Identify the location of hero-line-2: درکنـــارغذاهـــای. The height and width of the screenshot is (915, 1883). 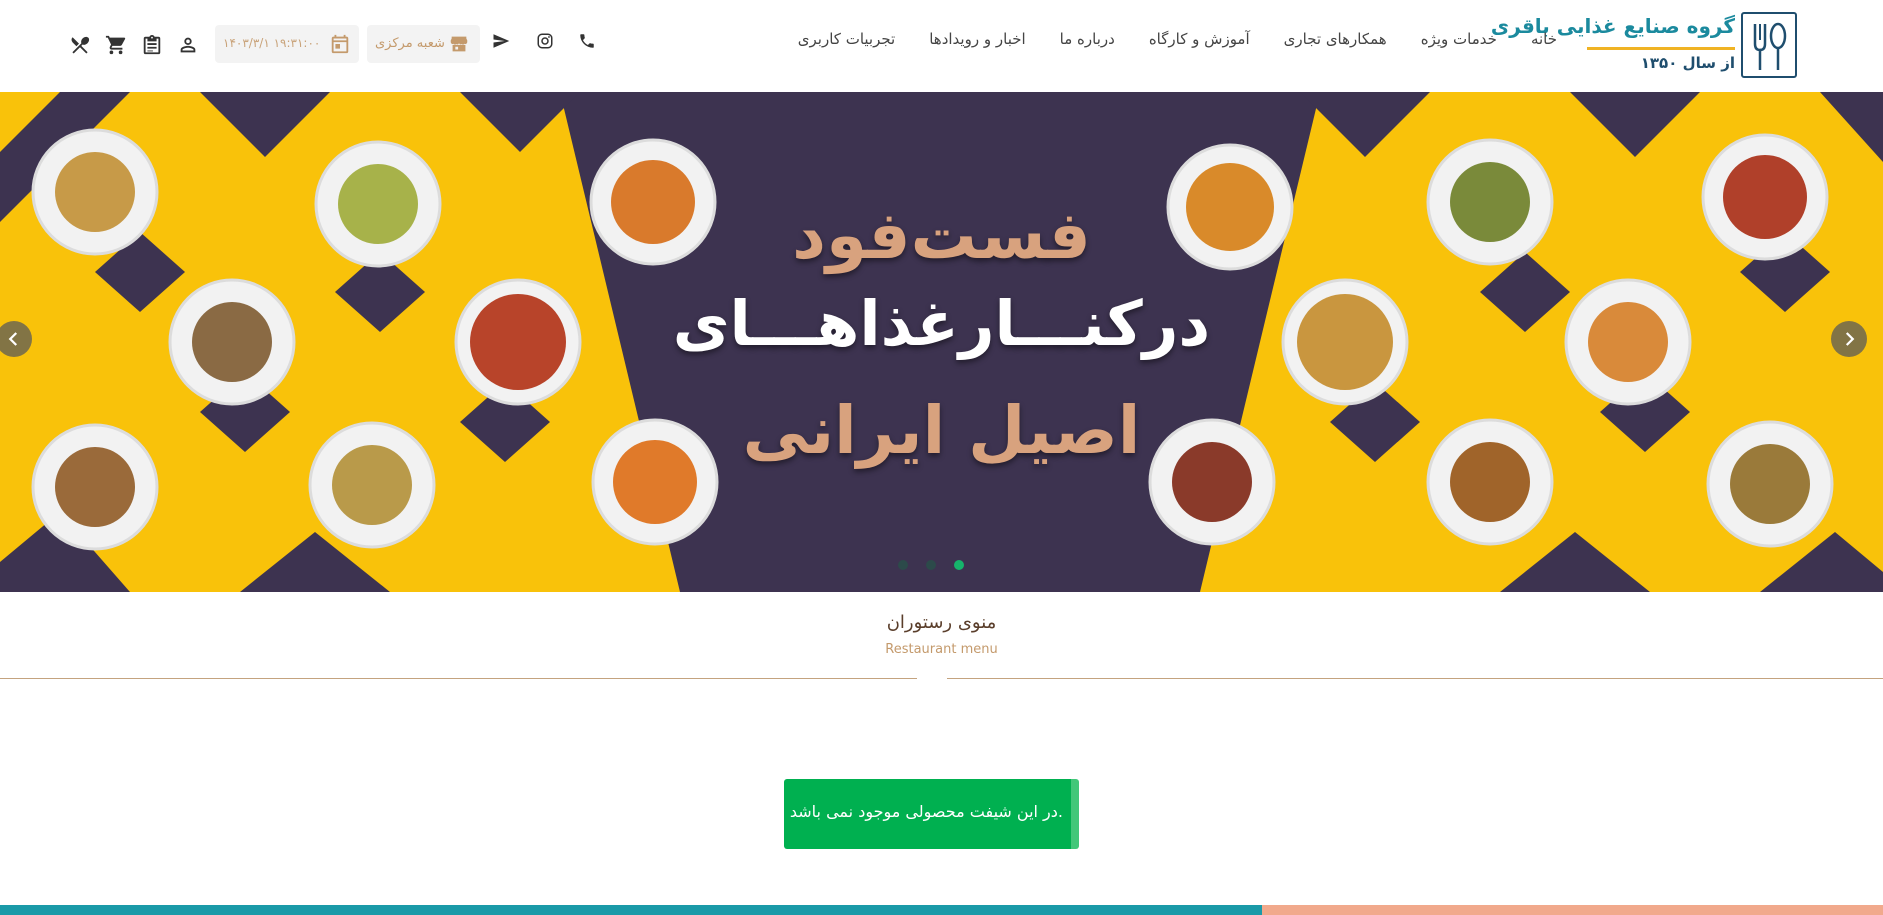
(941, 323).